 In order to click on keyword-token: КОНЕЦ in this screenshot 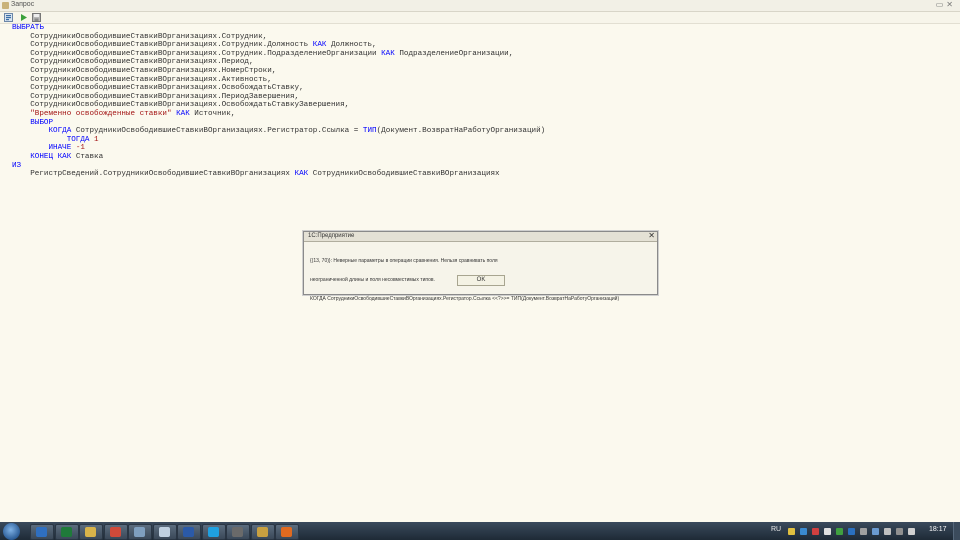, I will do `click(42, 157)`.